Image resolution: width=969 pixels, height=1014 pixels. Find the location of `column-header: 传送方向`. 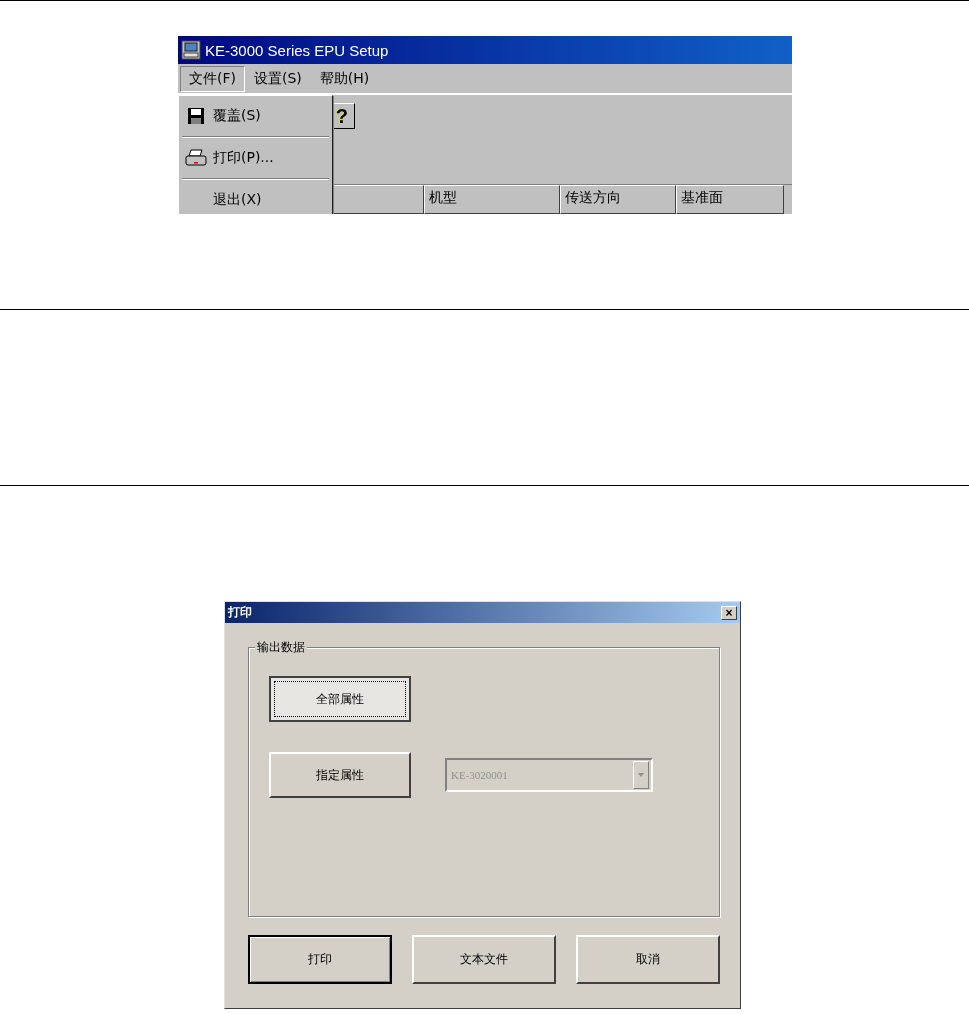

column-header: 传送方向 is located at coordinates (618, 199).